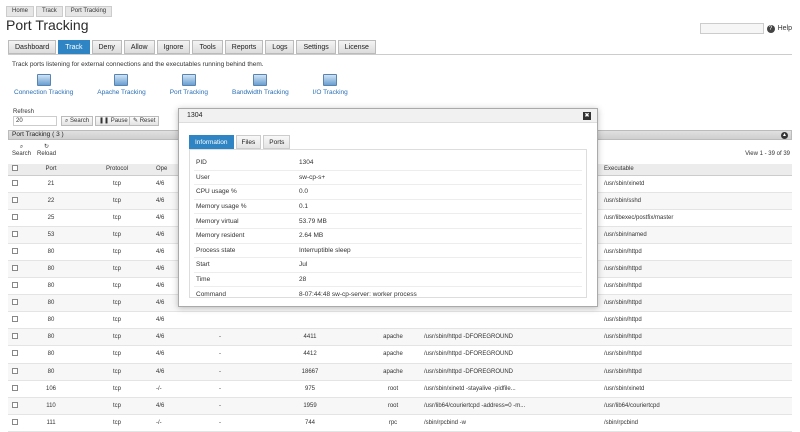 This screenshot has width=800, height=432. What do you see at coordinates (388, 280) in the screenshot?
I see `field-time: Time 28` at bounding box center [388, 280].